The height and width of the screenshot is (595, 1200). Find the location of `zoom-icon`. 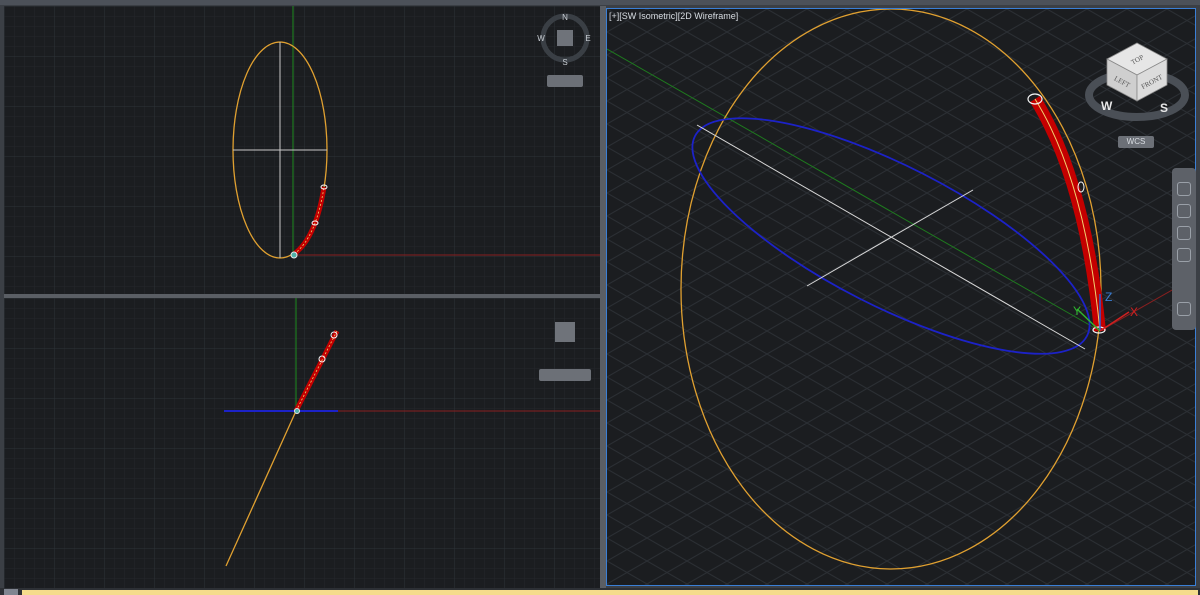

zoom-icon is located at coordinates (1184, 233).